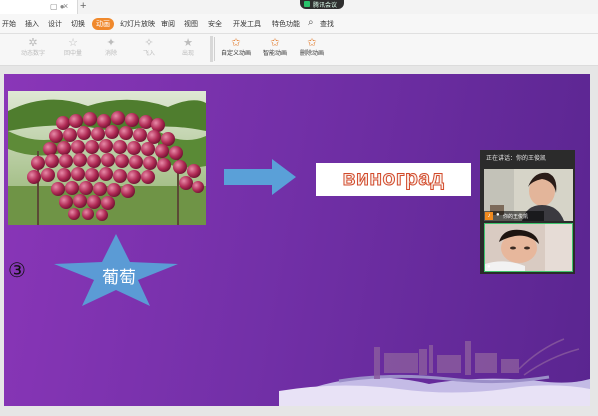 The height and width of the screenshot is (416, 598). What do you see at coordinates (215, 24) in the screenshot?
I see `menu-security: 安全` at bounding box center [215, 24].